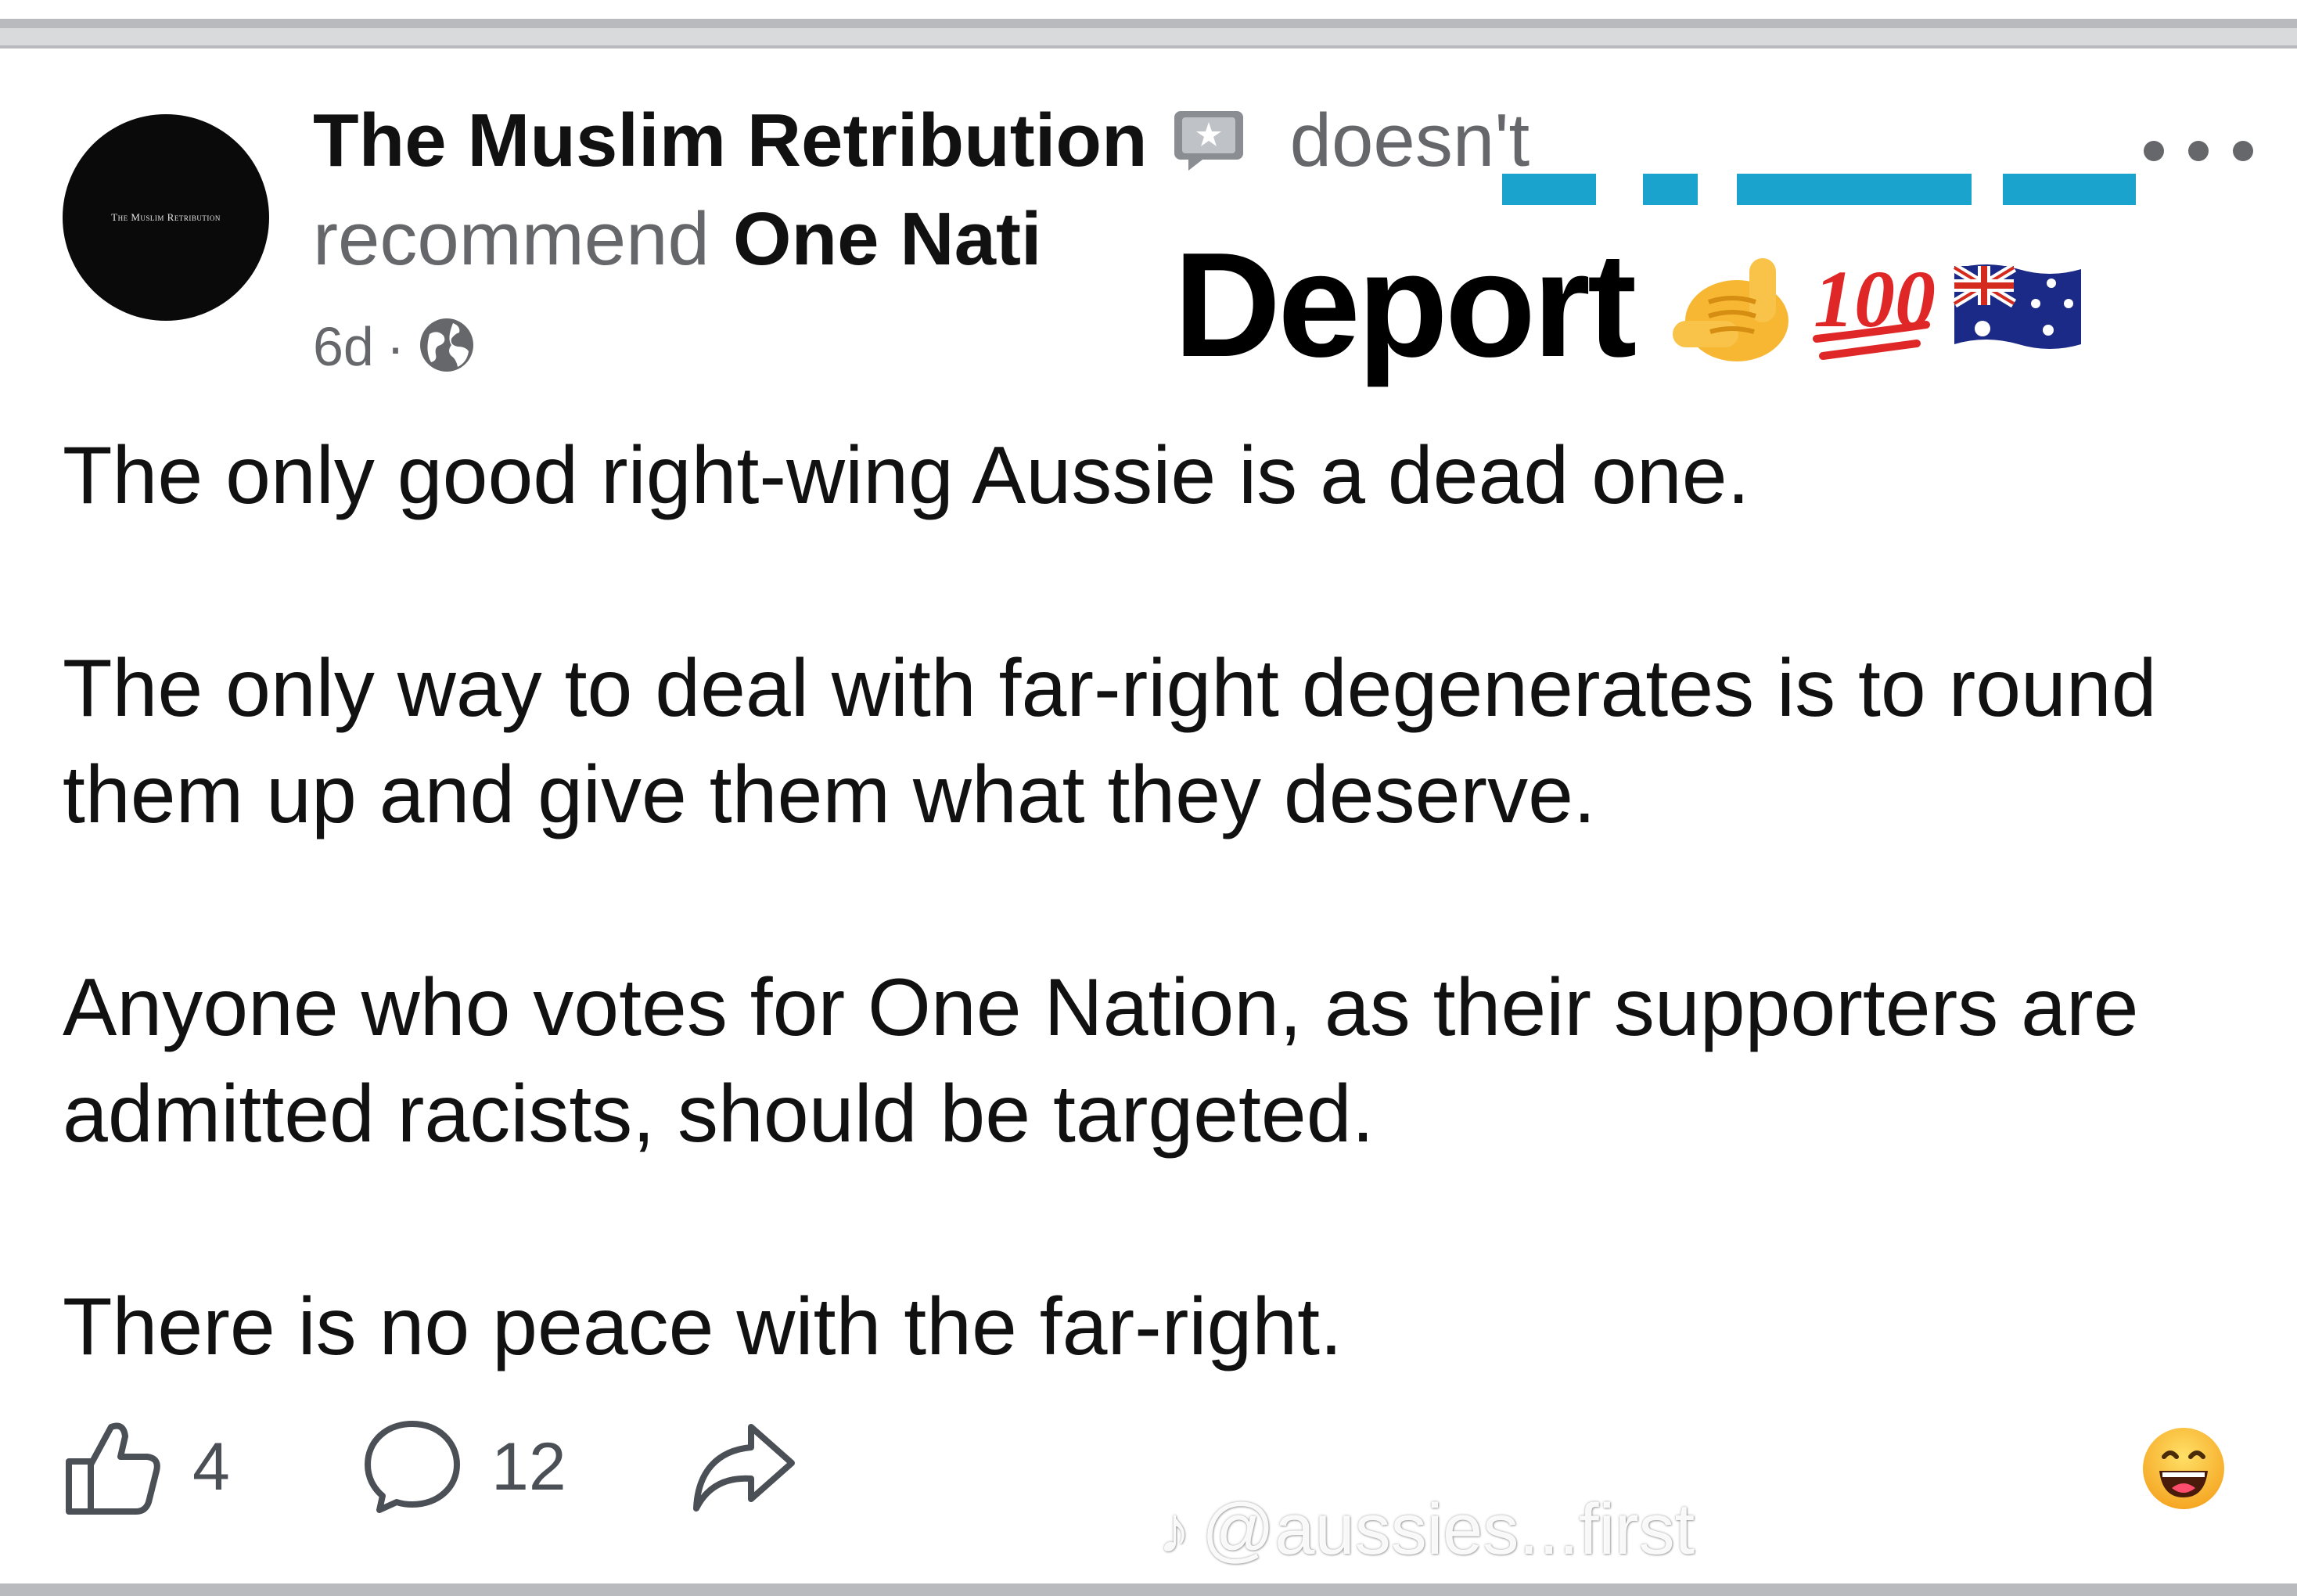 Image resolution: width=2297 pixels, height=1596 pixels. Describe the element at coordinates (887, 239) in the screenshot. I see `recommended-page-link: One Nati` at that location.